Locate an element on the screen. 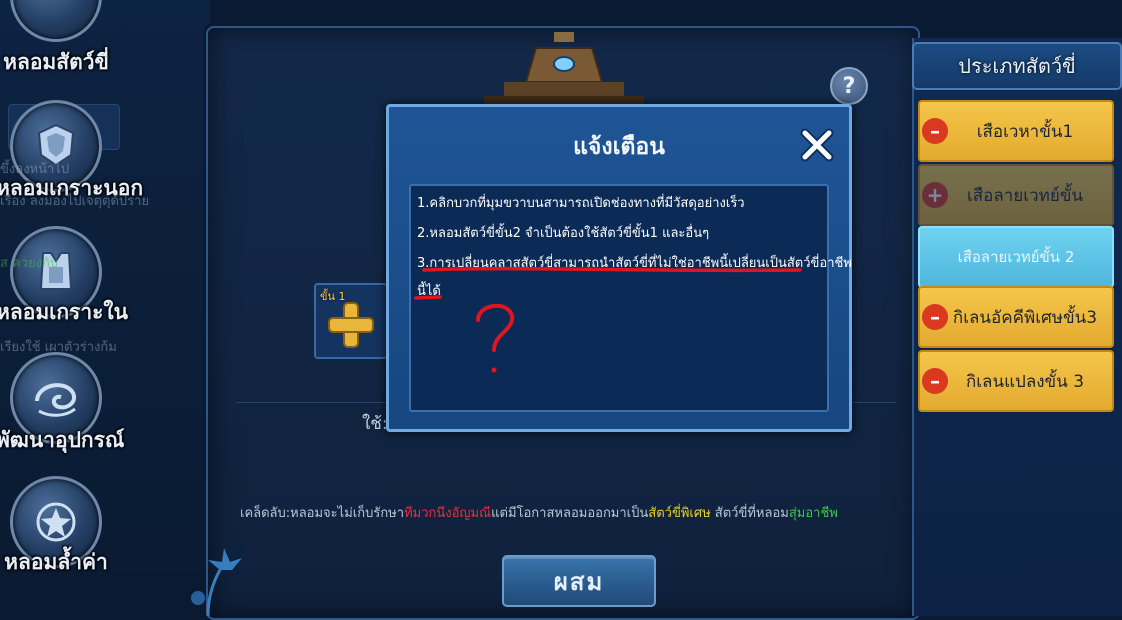  plus-icon: + is located at coordinates (935, 195).